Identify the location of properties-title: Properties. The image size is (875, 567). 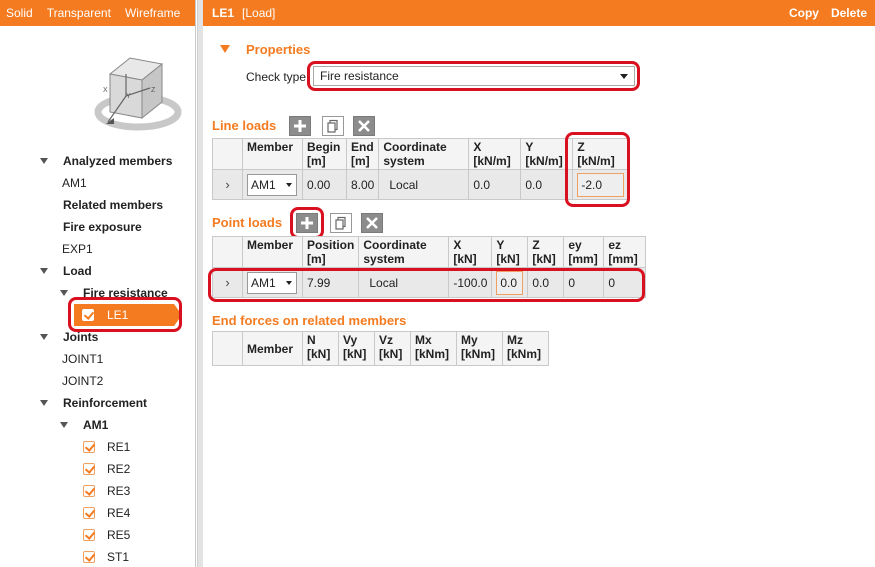
(278, 49).